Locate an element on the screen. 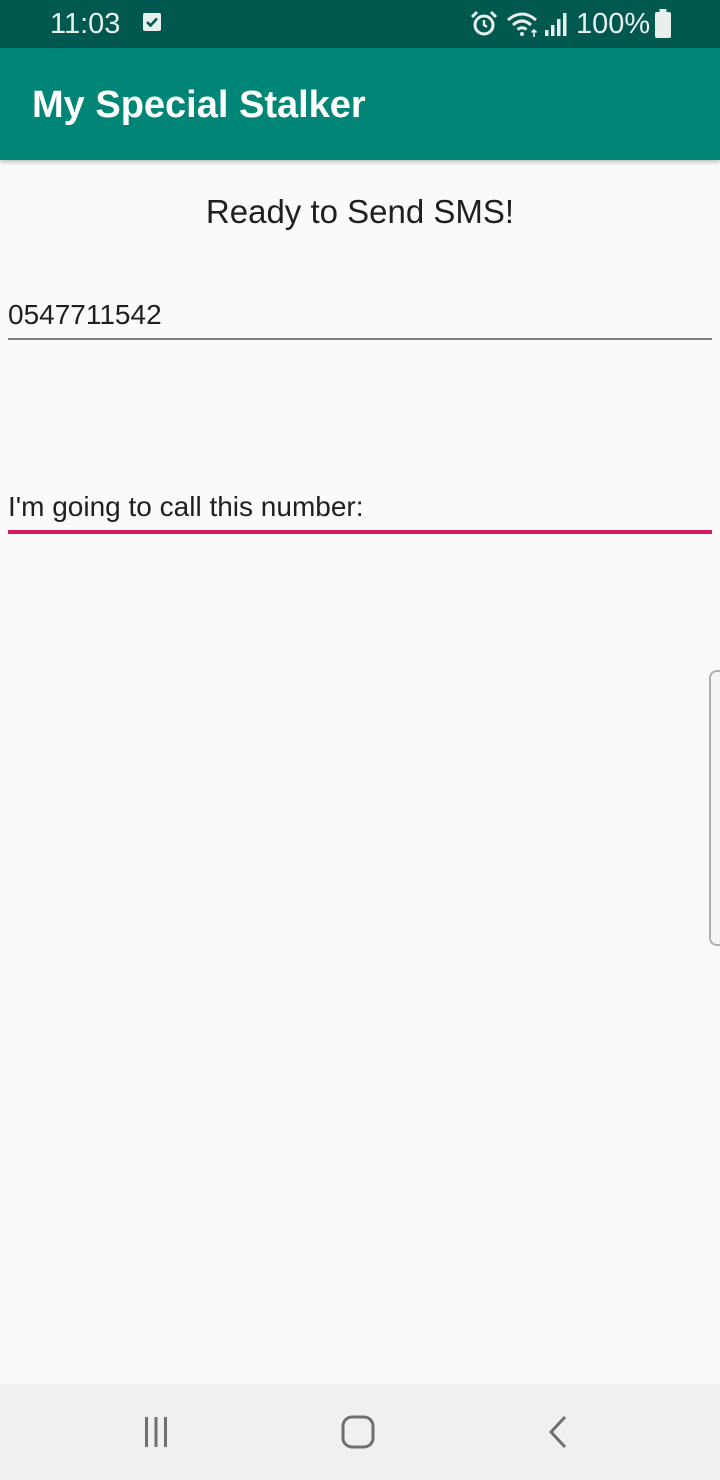 The height and width of the screenshot is (1480, 720). app-title: My Special Stalker is located at coordinates (199, 105).